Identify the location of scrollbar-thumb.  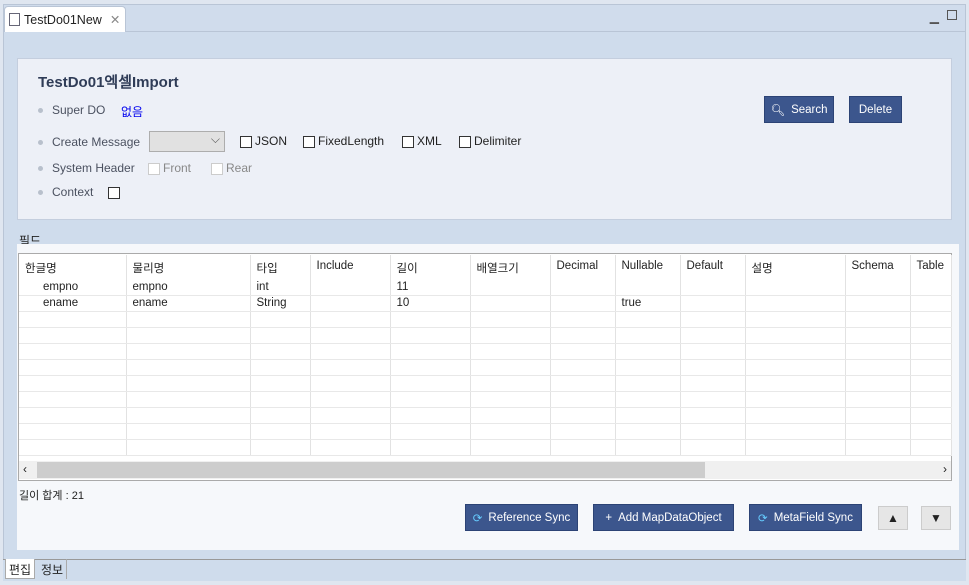
(371, 470).